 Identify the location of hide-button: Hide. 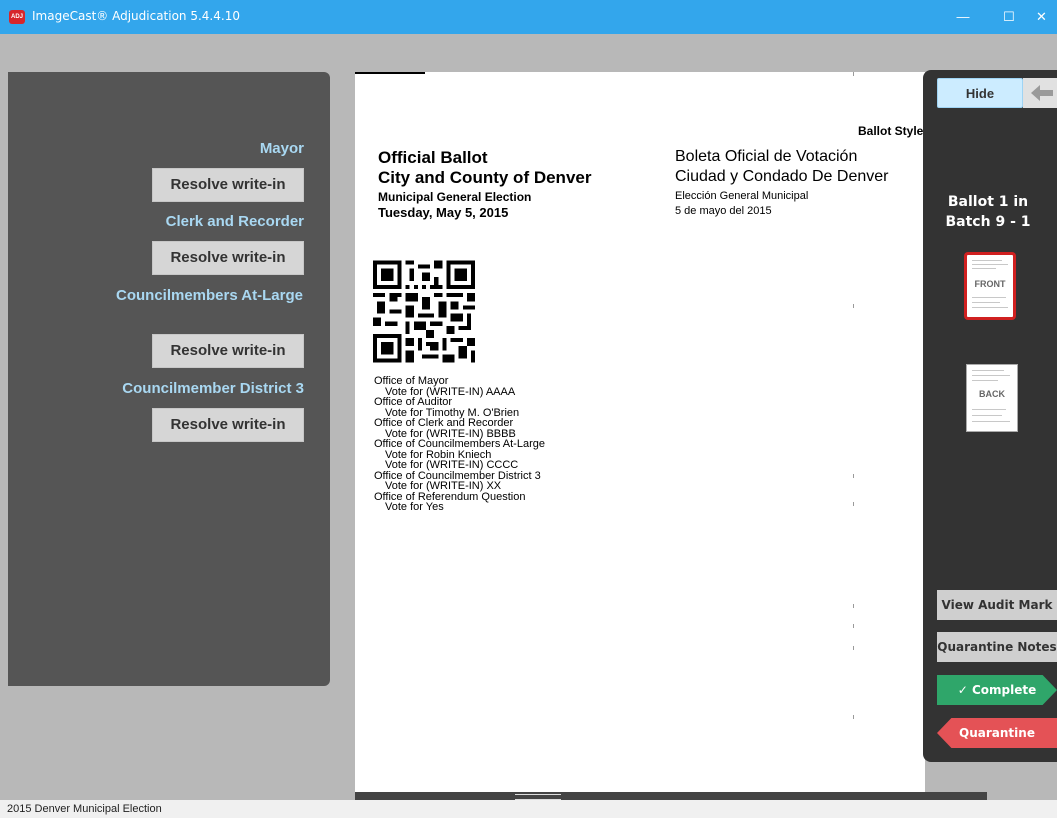
(980, 93).